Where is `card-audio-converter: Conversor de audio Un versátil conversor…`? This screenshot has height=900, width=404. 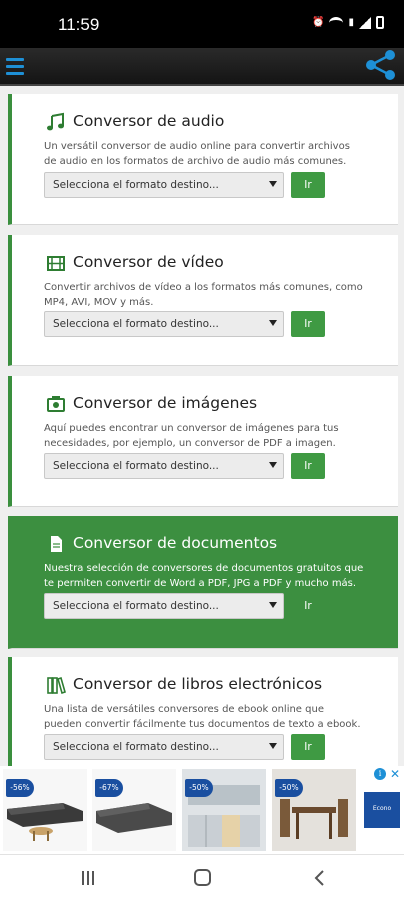 card-audio-converter: Conversor de audio Un versátil conversor… is located at coordinates (203, 159).